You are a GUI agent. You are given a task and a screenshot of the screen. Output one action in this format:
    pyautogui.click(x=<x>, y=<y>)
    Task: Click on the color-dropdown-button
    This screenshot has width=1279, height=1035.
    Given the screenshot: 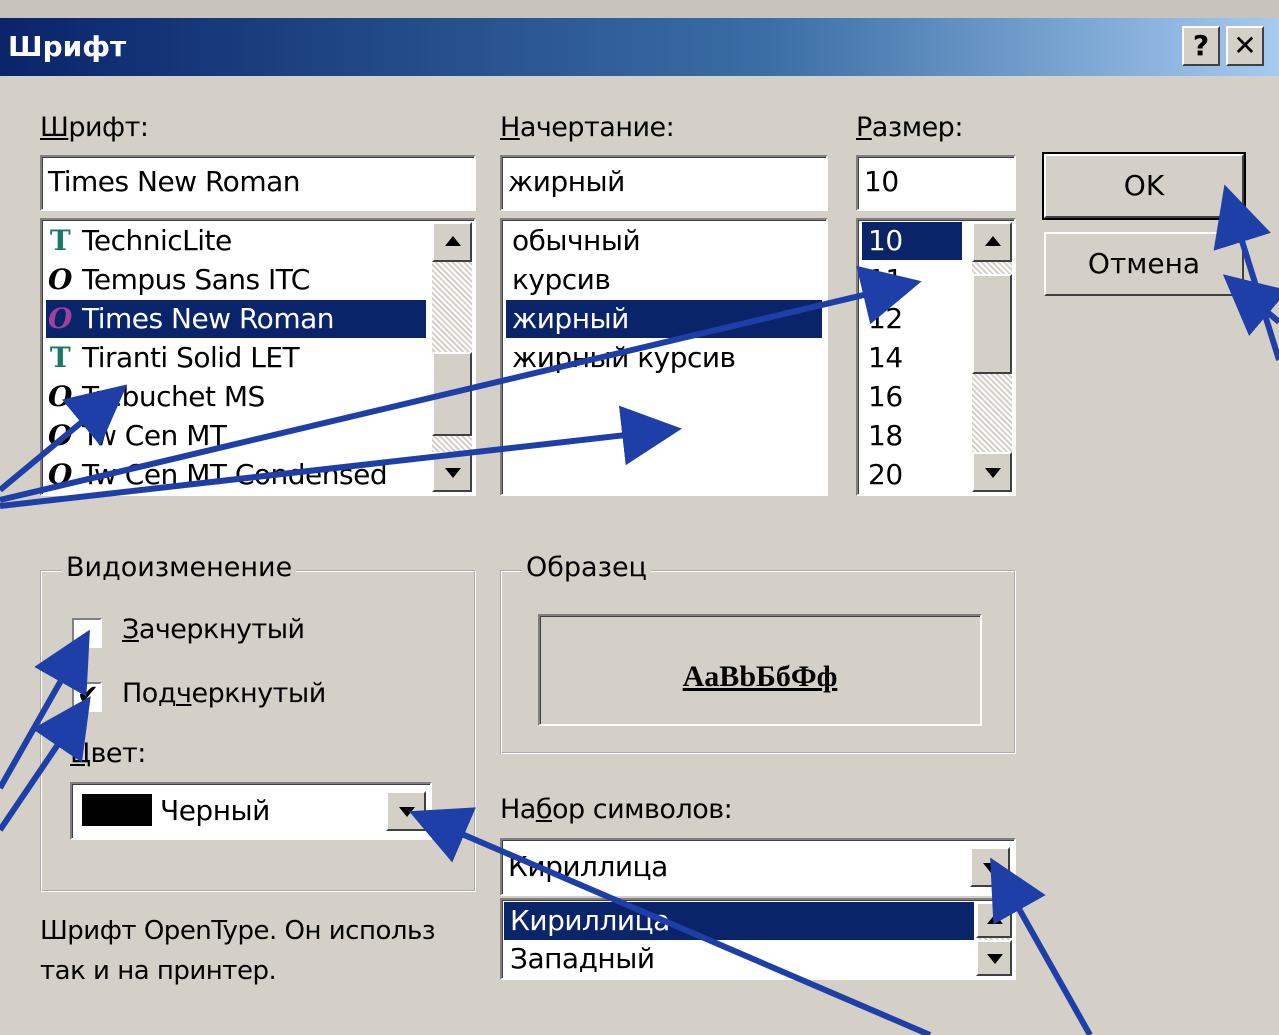 What is the action you would take?
    pyautogui.click(x=406, y=811)
    